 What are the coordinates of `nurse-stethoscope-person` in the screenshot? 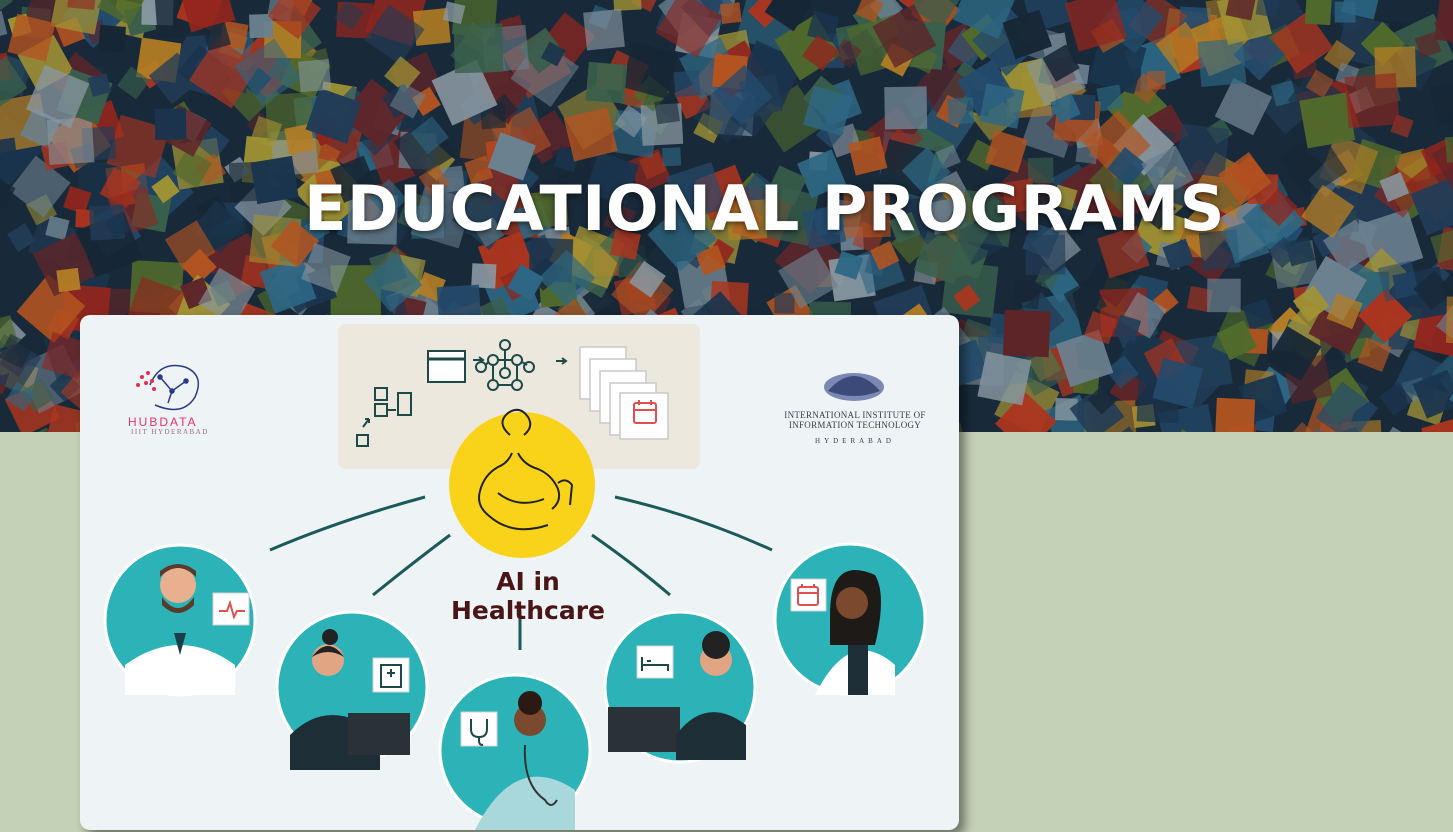 It's located at (515, 751).